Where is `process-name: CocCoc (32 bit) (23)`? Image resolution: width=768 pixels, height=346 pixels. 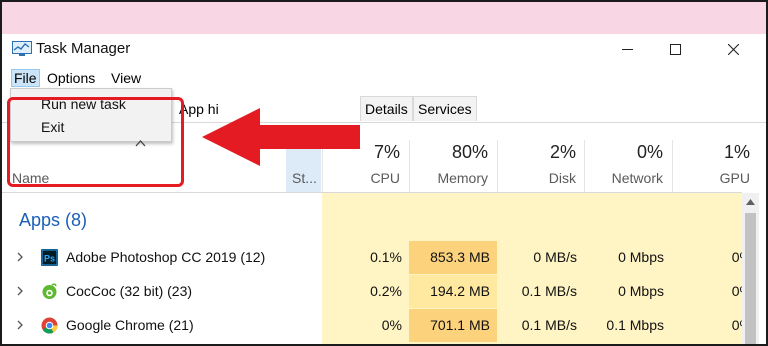
process-name: CocCoc (32 bit) (23) is located at coordinates (129, 291).